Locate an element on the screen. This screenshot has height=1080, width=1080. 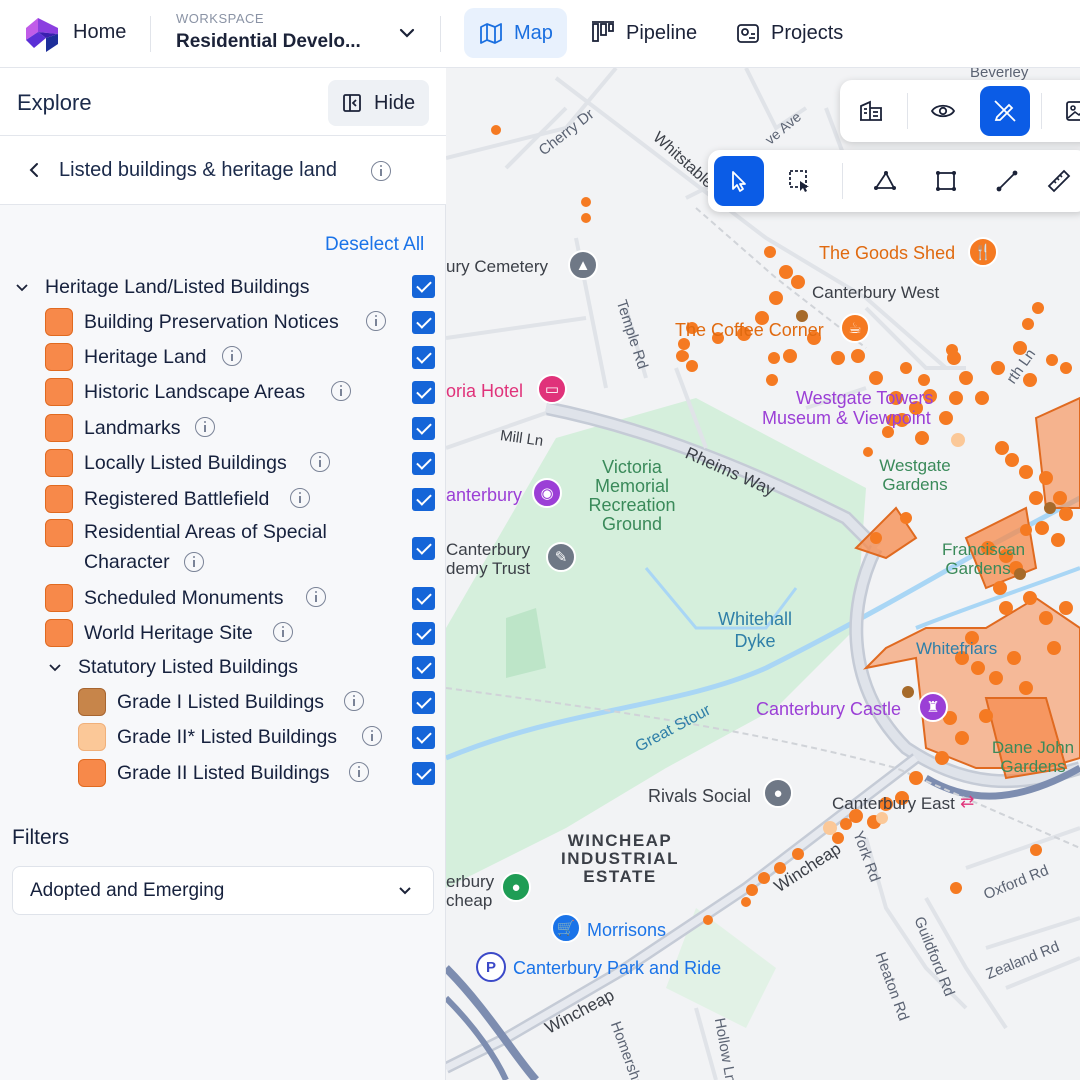
layer-row: Grade I Listed Buildings is located at coordinates (223, 703).